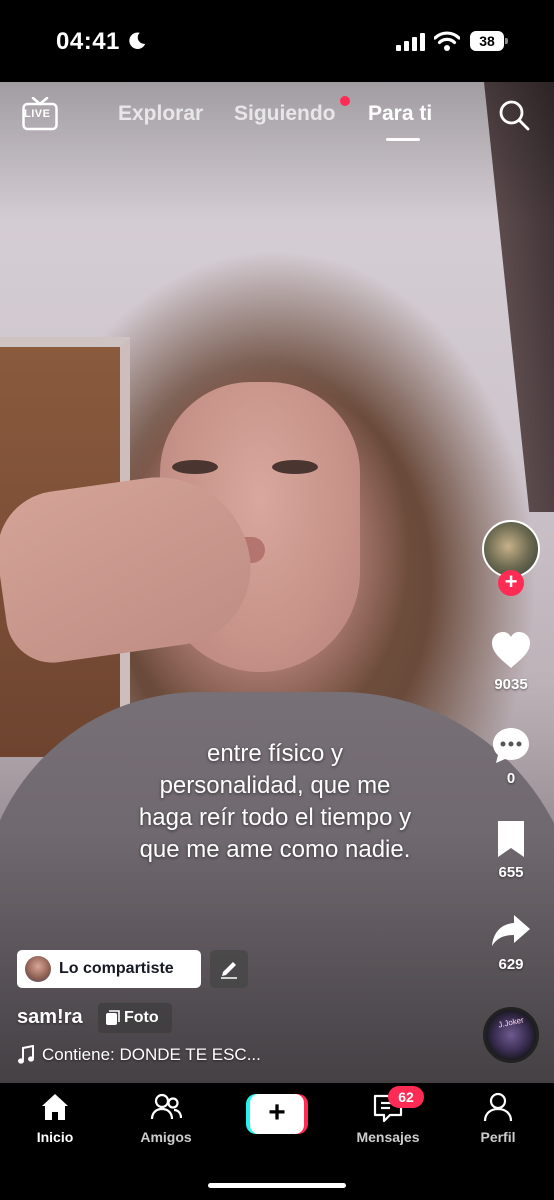 This screenshot has height=1200, width=554. What do you see at coordinates (498, 1137) in the screenshot?
I see `tab-label: Perfil` at bounding box center [498, 1137].